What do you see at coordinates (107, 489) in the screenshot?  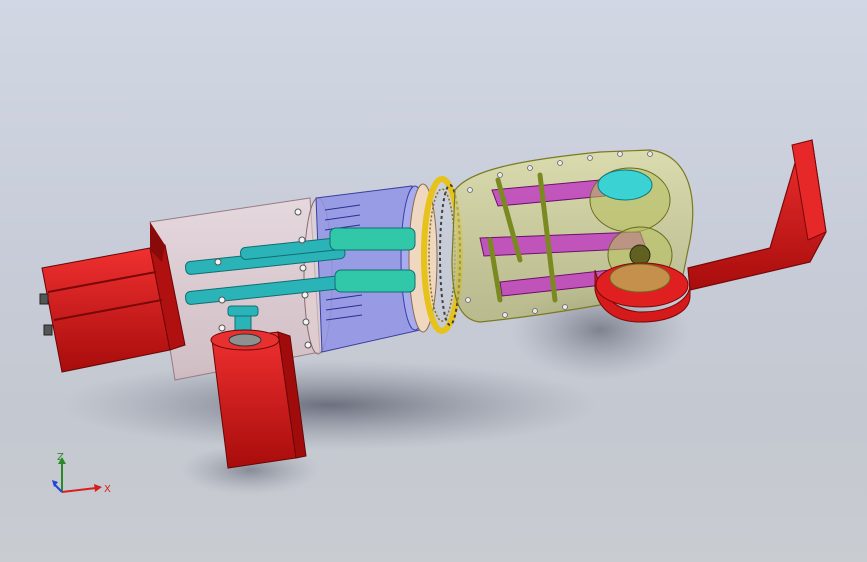 I see `x-axis-label: X` at bounding box center [107, 489].